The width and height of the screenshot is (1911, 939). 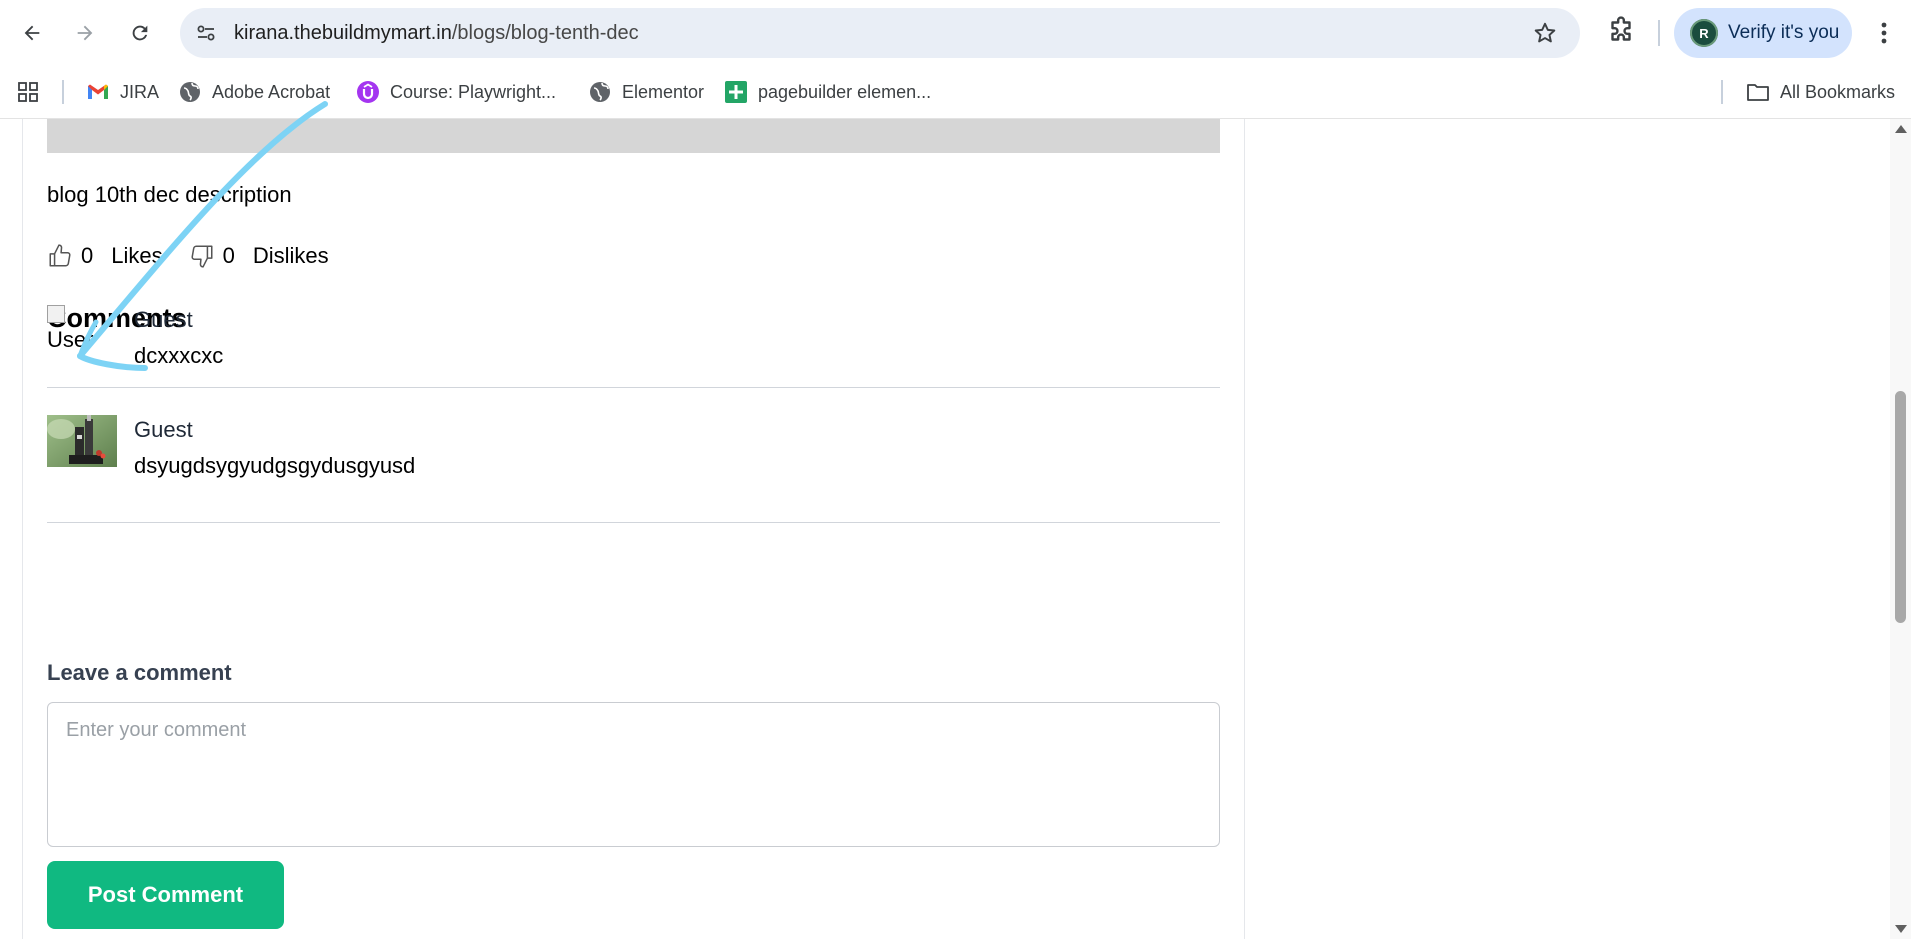 What do you see at coordinates (87, 255) in the screenshot?
I see `likes-count: 0` at bounding box center [87, 255].